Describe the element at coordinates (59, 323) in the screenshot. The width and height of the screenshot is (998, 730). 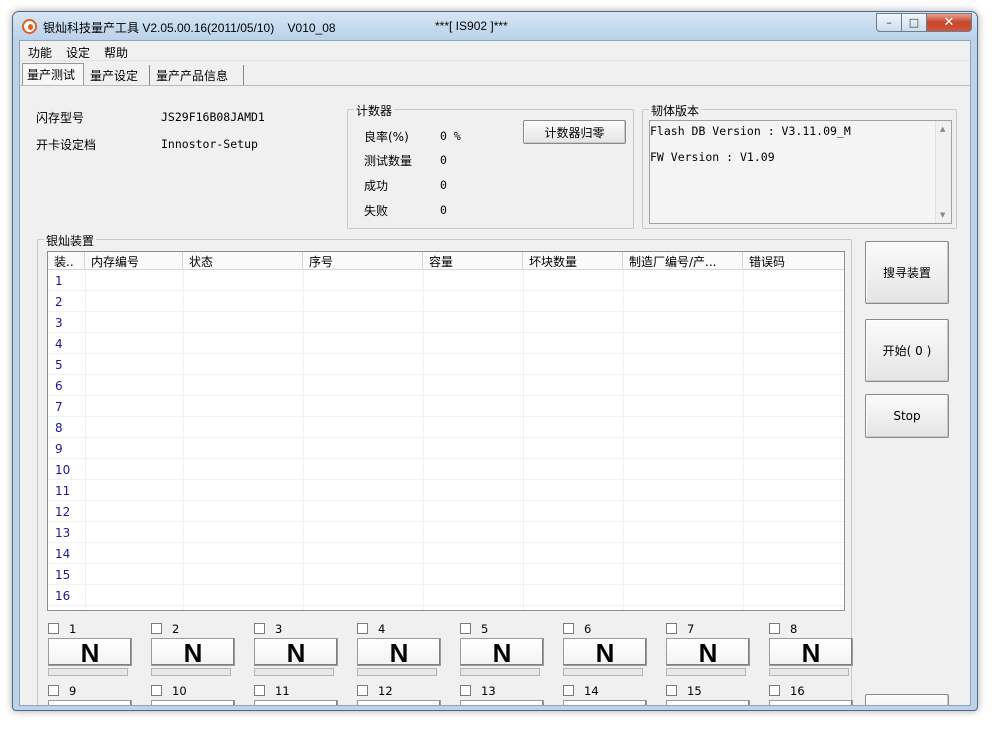
I see `row-index: 3` at that location.